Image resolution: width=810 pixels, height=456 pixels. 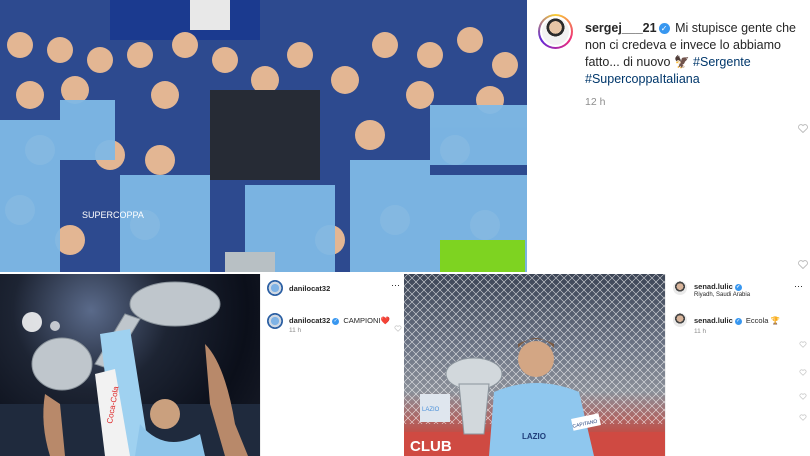 What do you see at coordinates (642, 79) in the screenshot?
I see `hashtag-supercoppa: #SupercoppaItaliana` at bounding box center [642, 79].